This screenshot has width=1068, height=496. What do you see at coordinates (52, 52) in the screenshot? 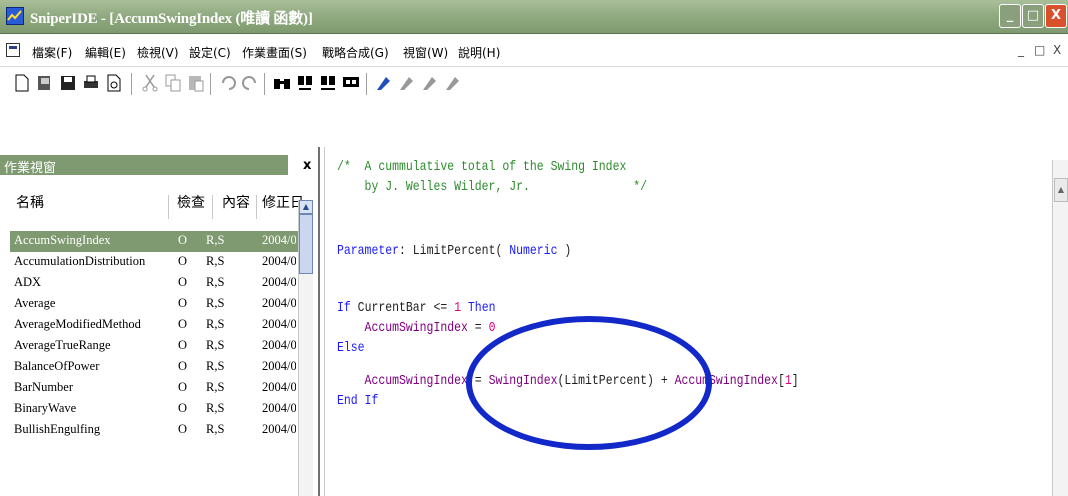
I see `menu-file: 檔案(F)` at bounding box center [52, 52].